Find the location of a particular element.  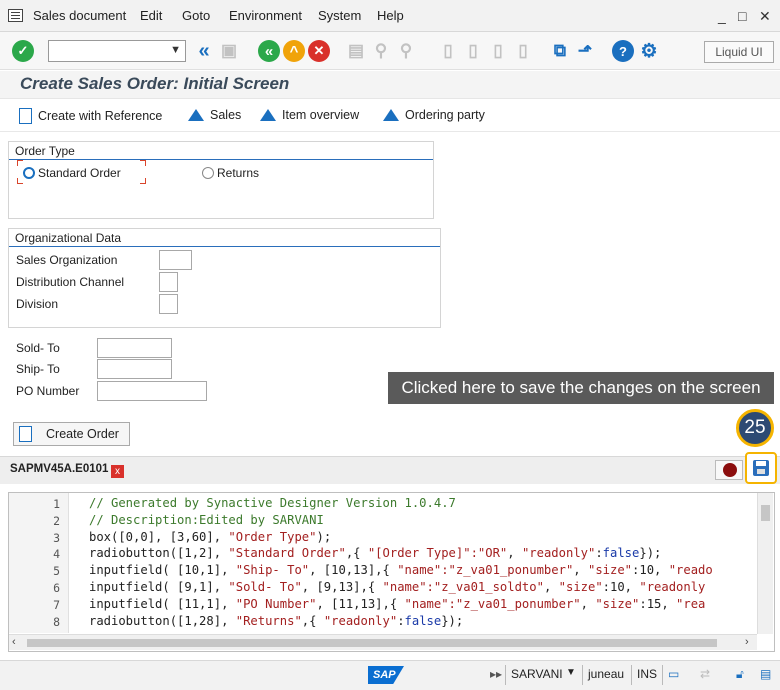

status-icon: ▭ is located at coordinates (673, 674).